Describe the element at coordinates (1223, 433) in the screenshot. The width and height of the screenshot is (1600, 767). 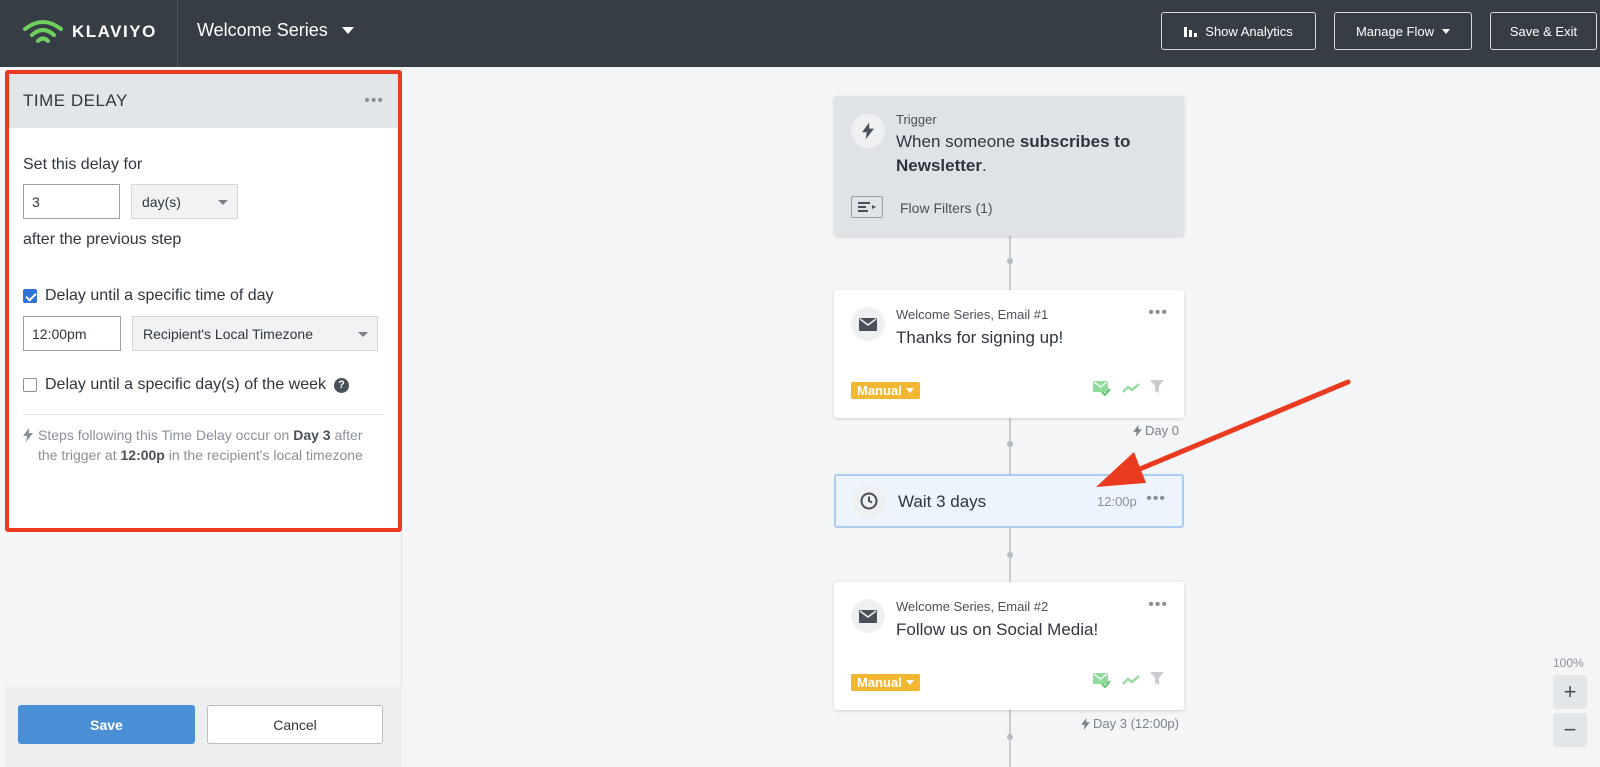
I see `annotation-arrow` at that location.